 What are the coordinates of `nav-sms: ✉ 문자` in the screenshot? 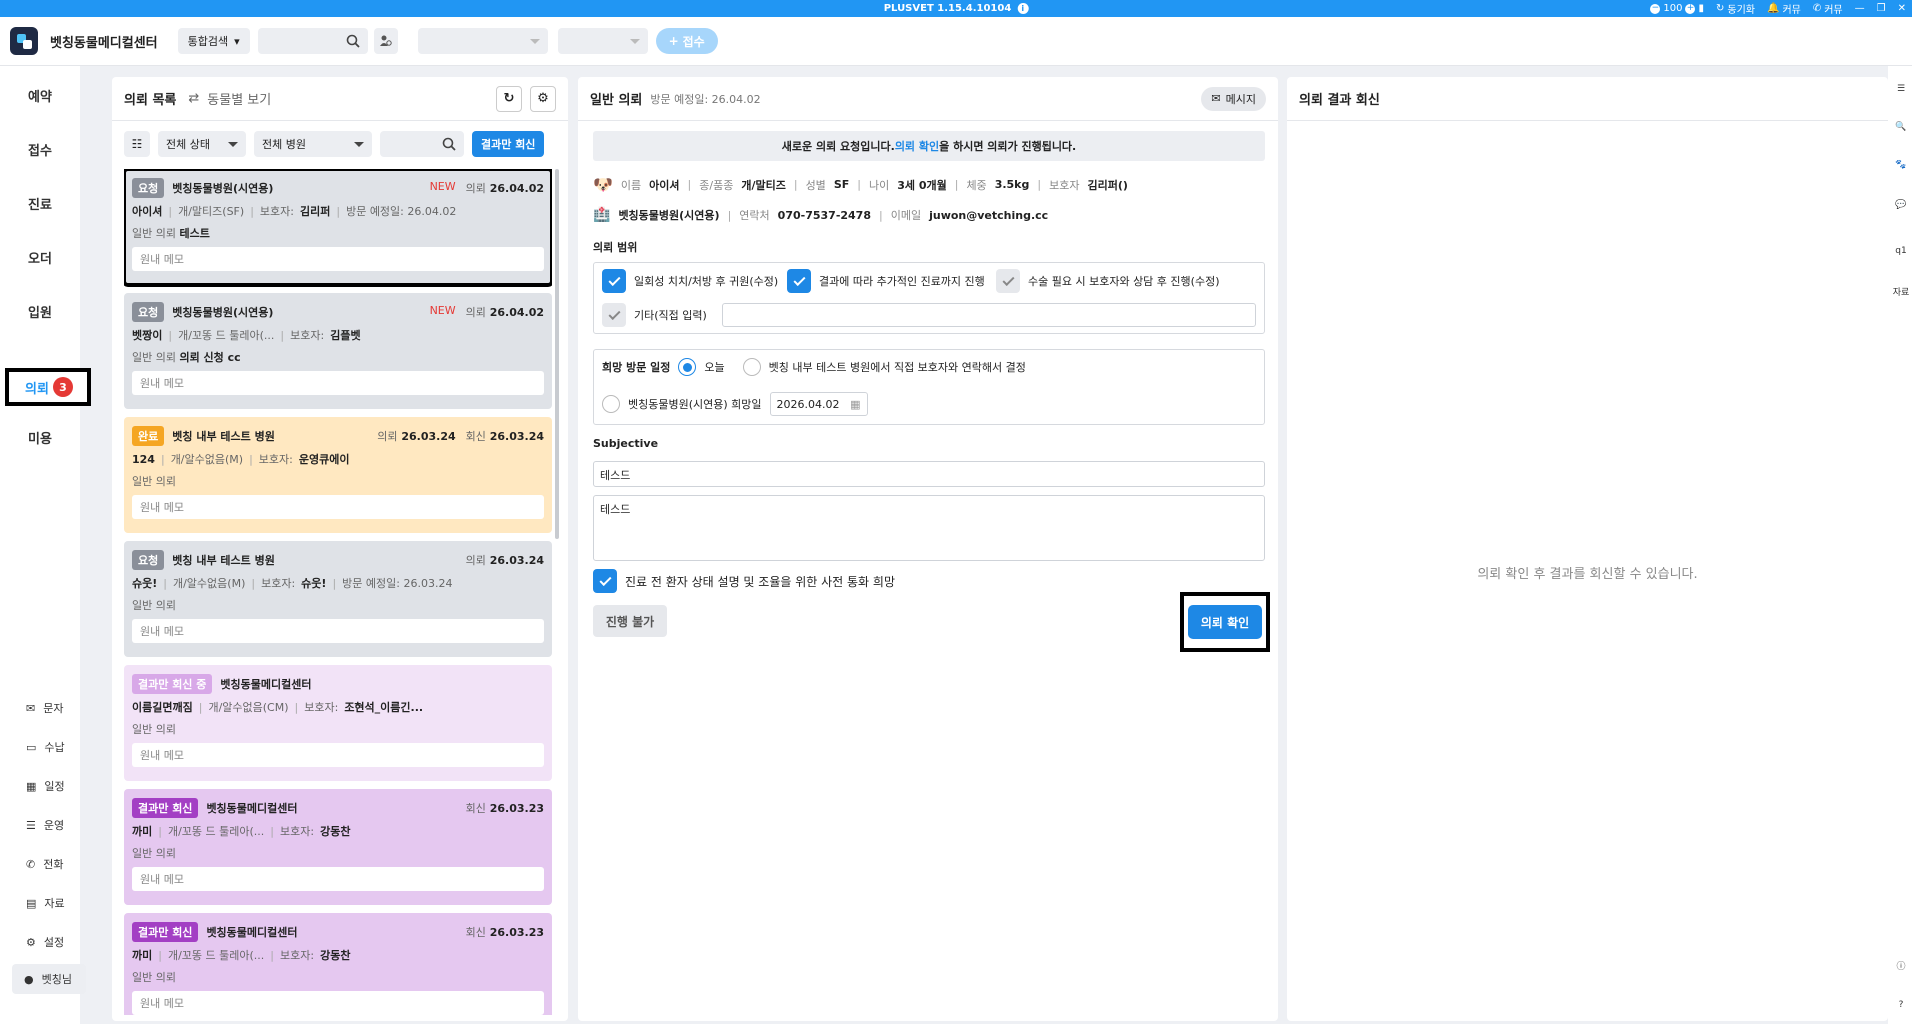 It's located at (44, 708).